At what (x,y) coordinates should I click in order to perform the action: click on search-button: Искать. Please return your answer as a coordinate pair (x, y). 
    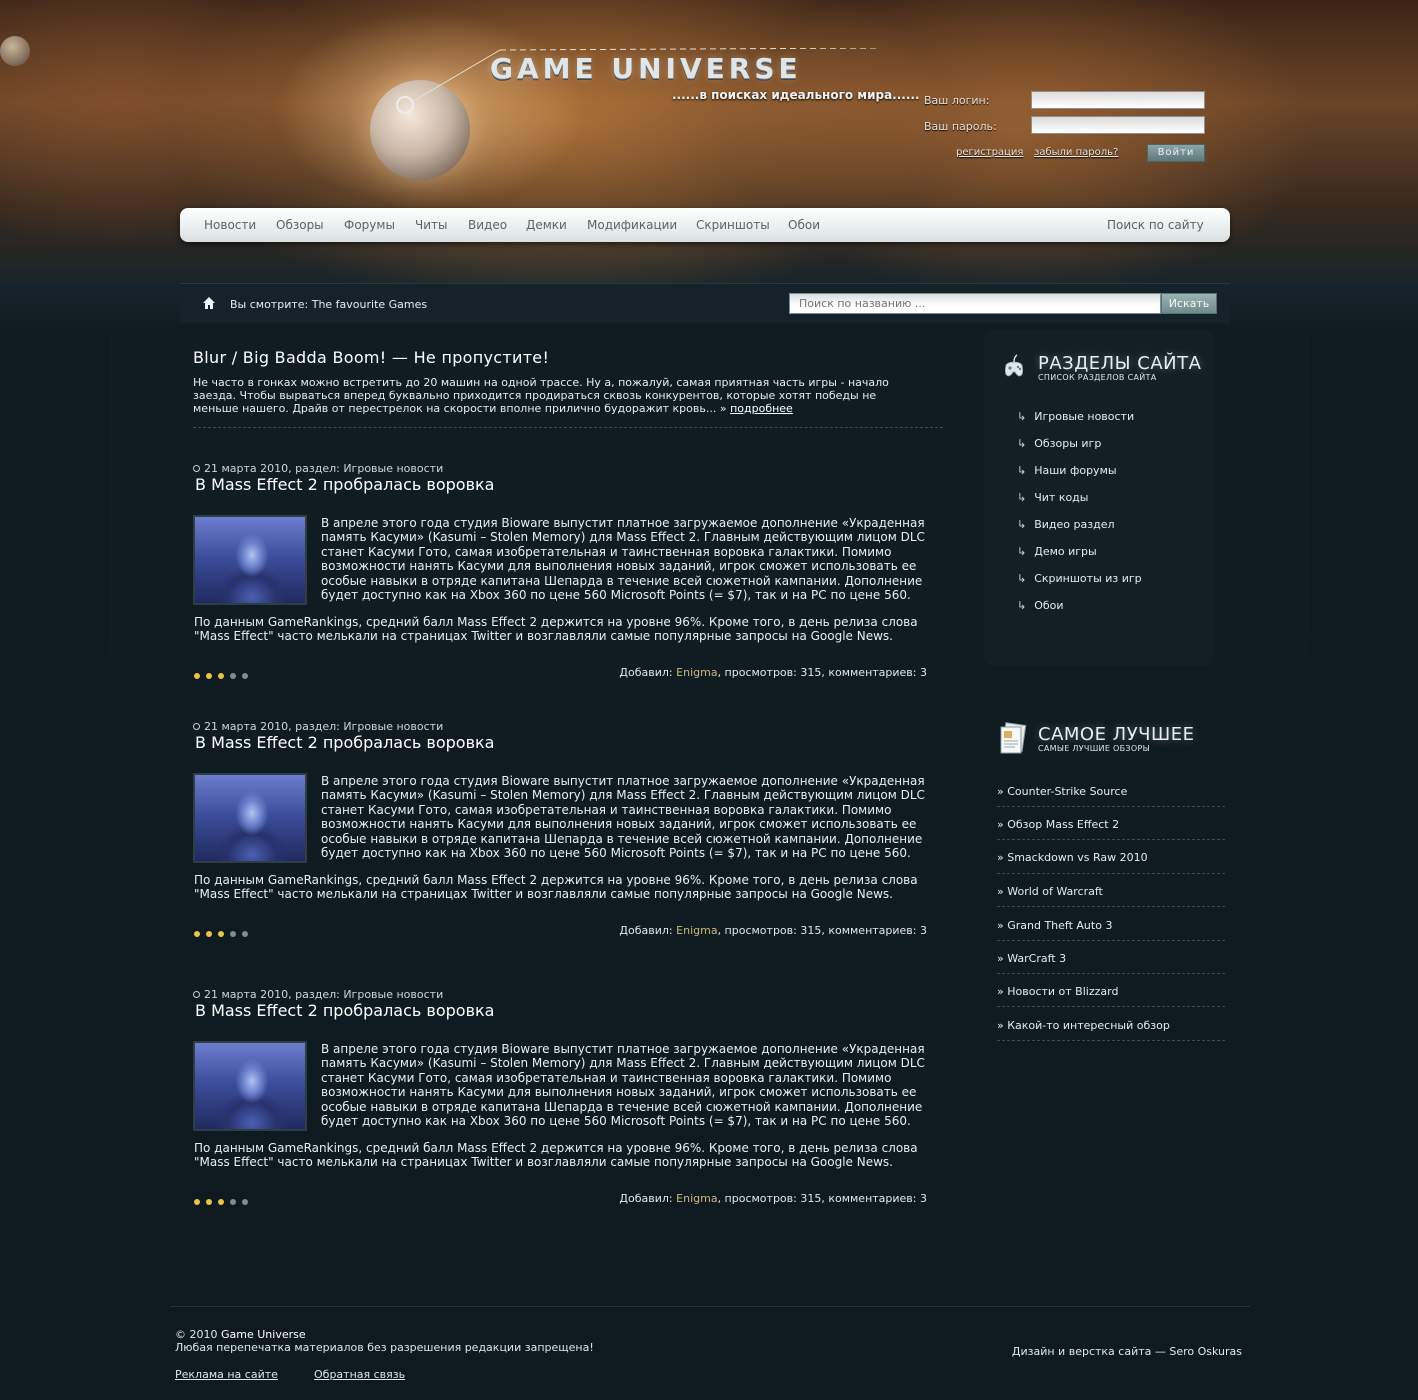
    Looking at the image, I should click on (1189, 303).